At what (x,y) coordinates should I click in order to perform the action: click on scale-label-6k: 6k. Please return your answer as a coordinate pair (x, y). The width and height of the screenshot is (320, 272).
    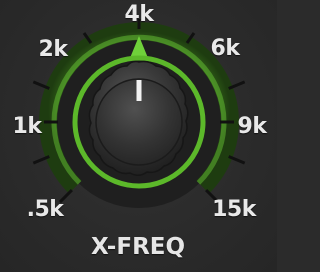
    Looking at the image, I should click on (225, 48).